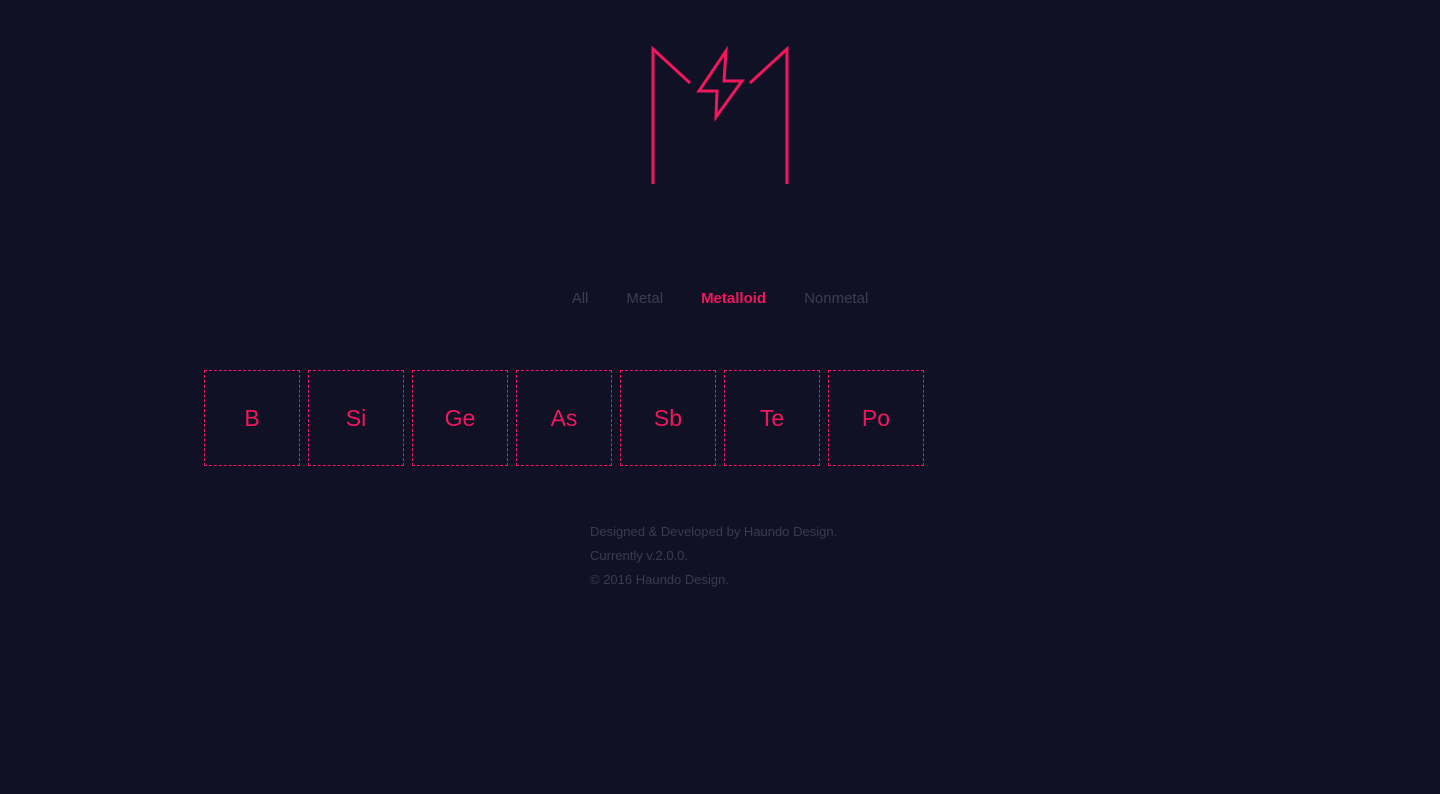 This screenshot has width=1440, height=794. I want to click on filter-metalloid: Metalloid, so click(733, 299).